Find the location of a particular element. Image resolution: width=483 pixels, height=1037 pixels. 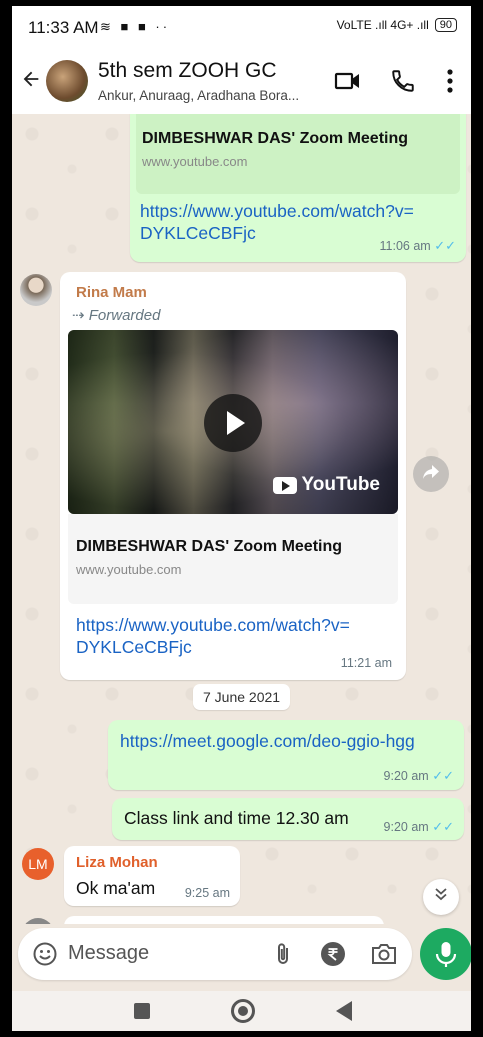

rupee-icon is located at coordinates (333, 956).